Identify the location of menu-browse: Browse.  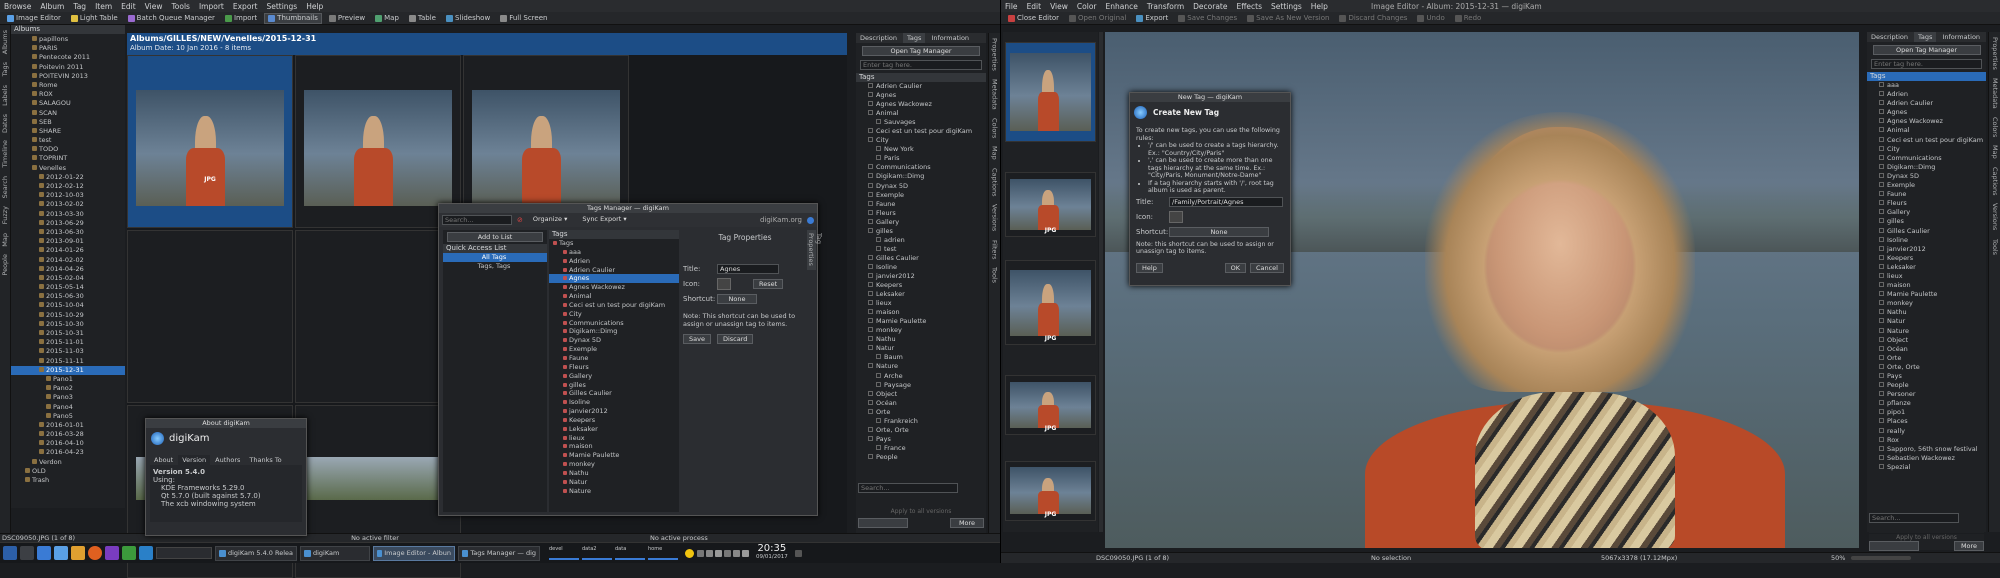
(17, 6).